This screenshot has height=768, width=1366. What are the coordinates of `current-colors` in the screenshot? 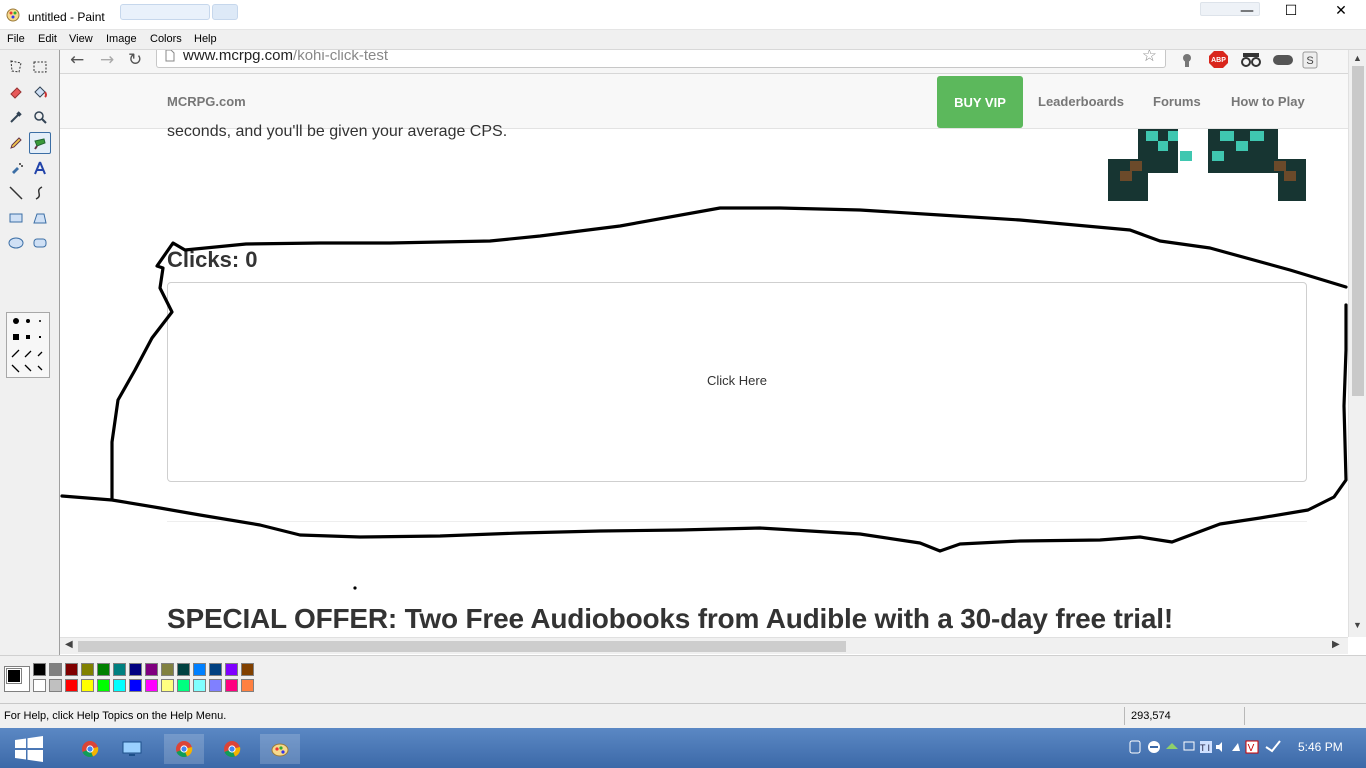 It's located at (17, 679).